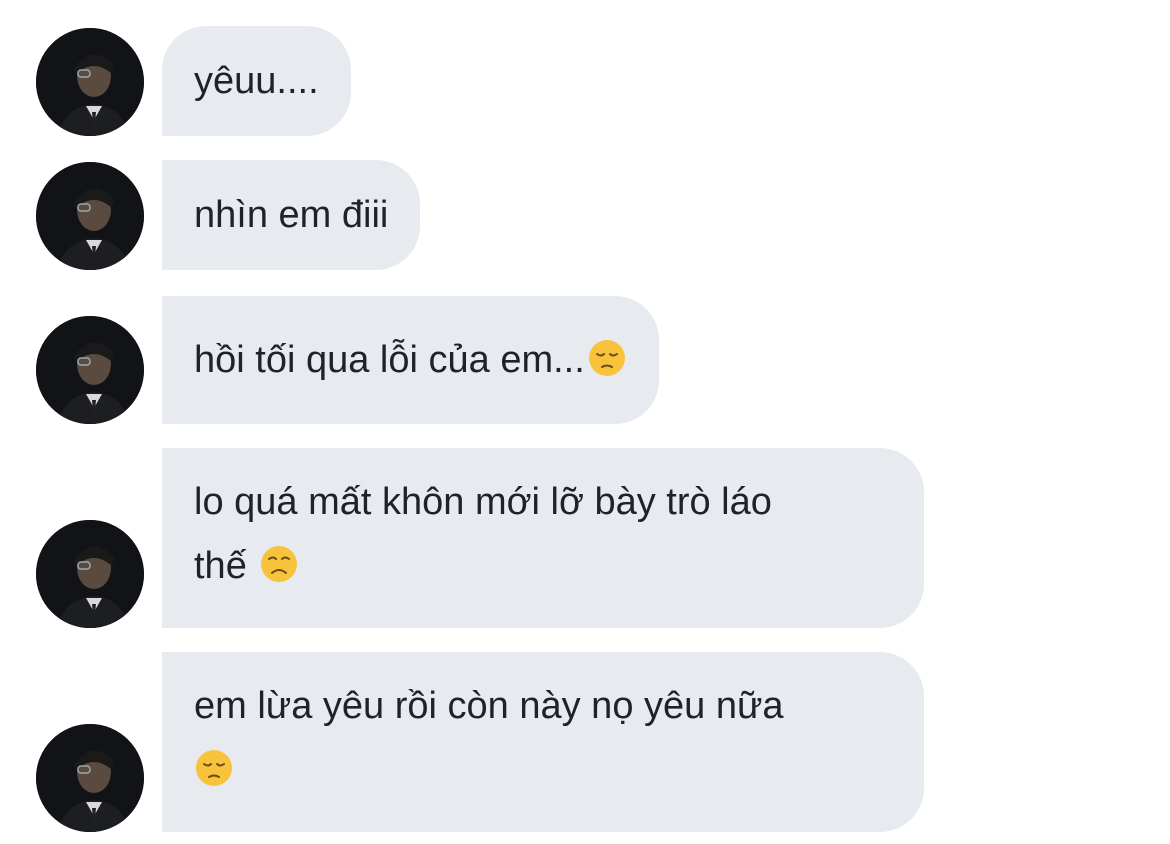 Image resolution: width=1170 pixels, height=844 pixels. Describe the element at coordinates (489, 706) in the screenshot. I see `message-text-line: em lừa yêu rồi còn này nọ yêu nữa` at that location.